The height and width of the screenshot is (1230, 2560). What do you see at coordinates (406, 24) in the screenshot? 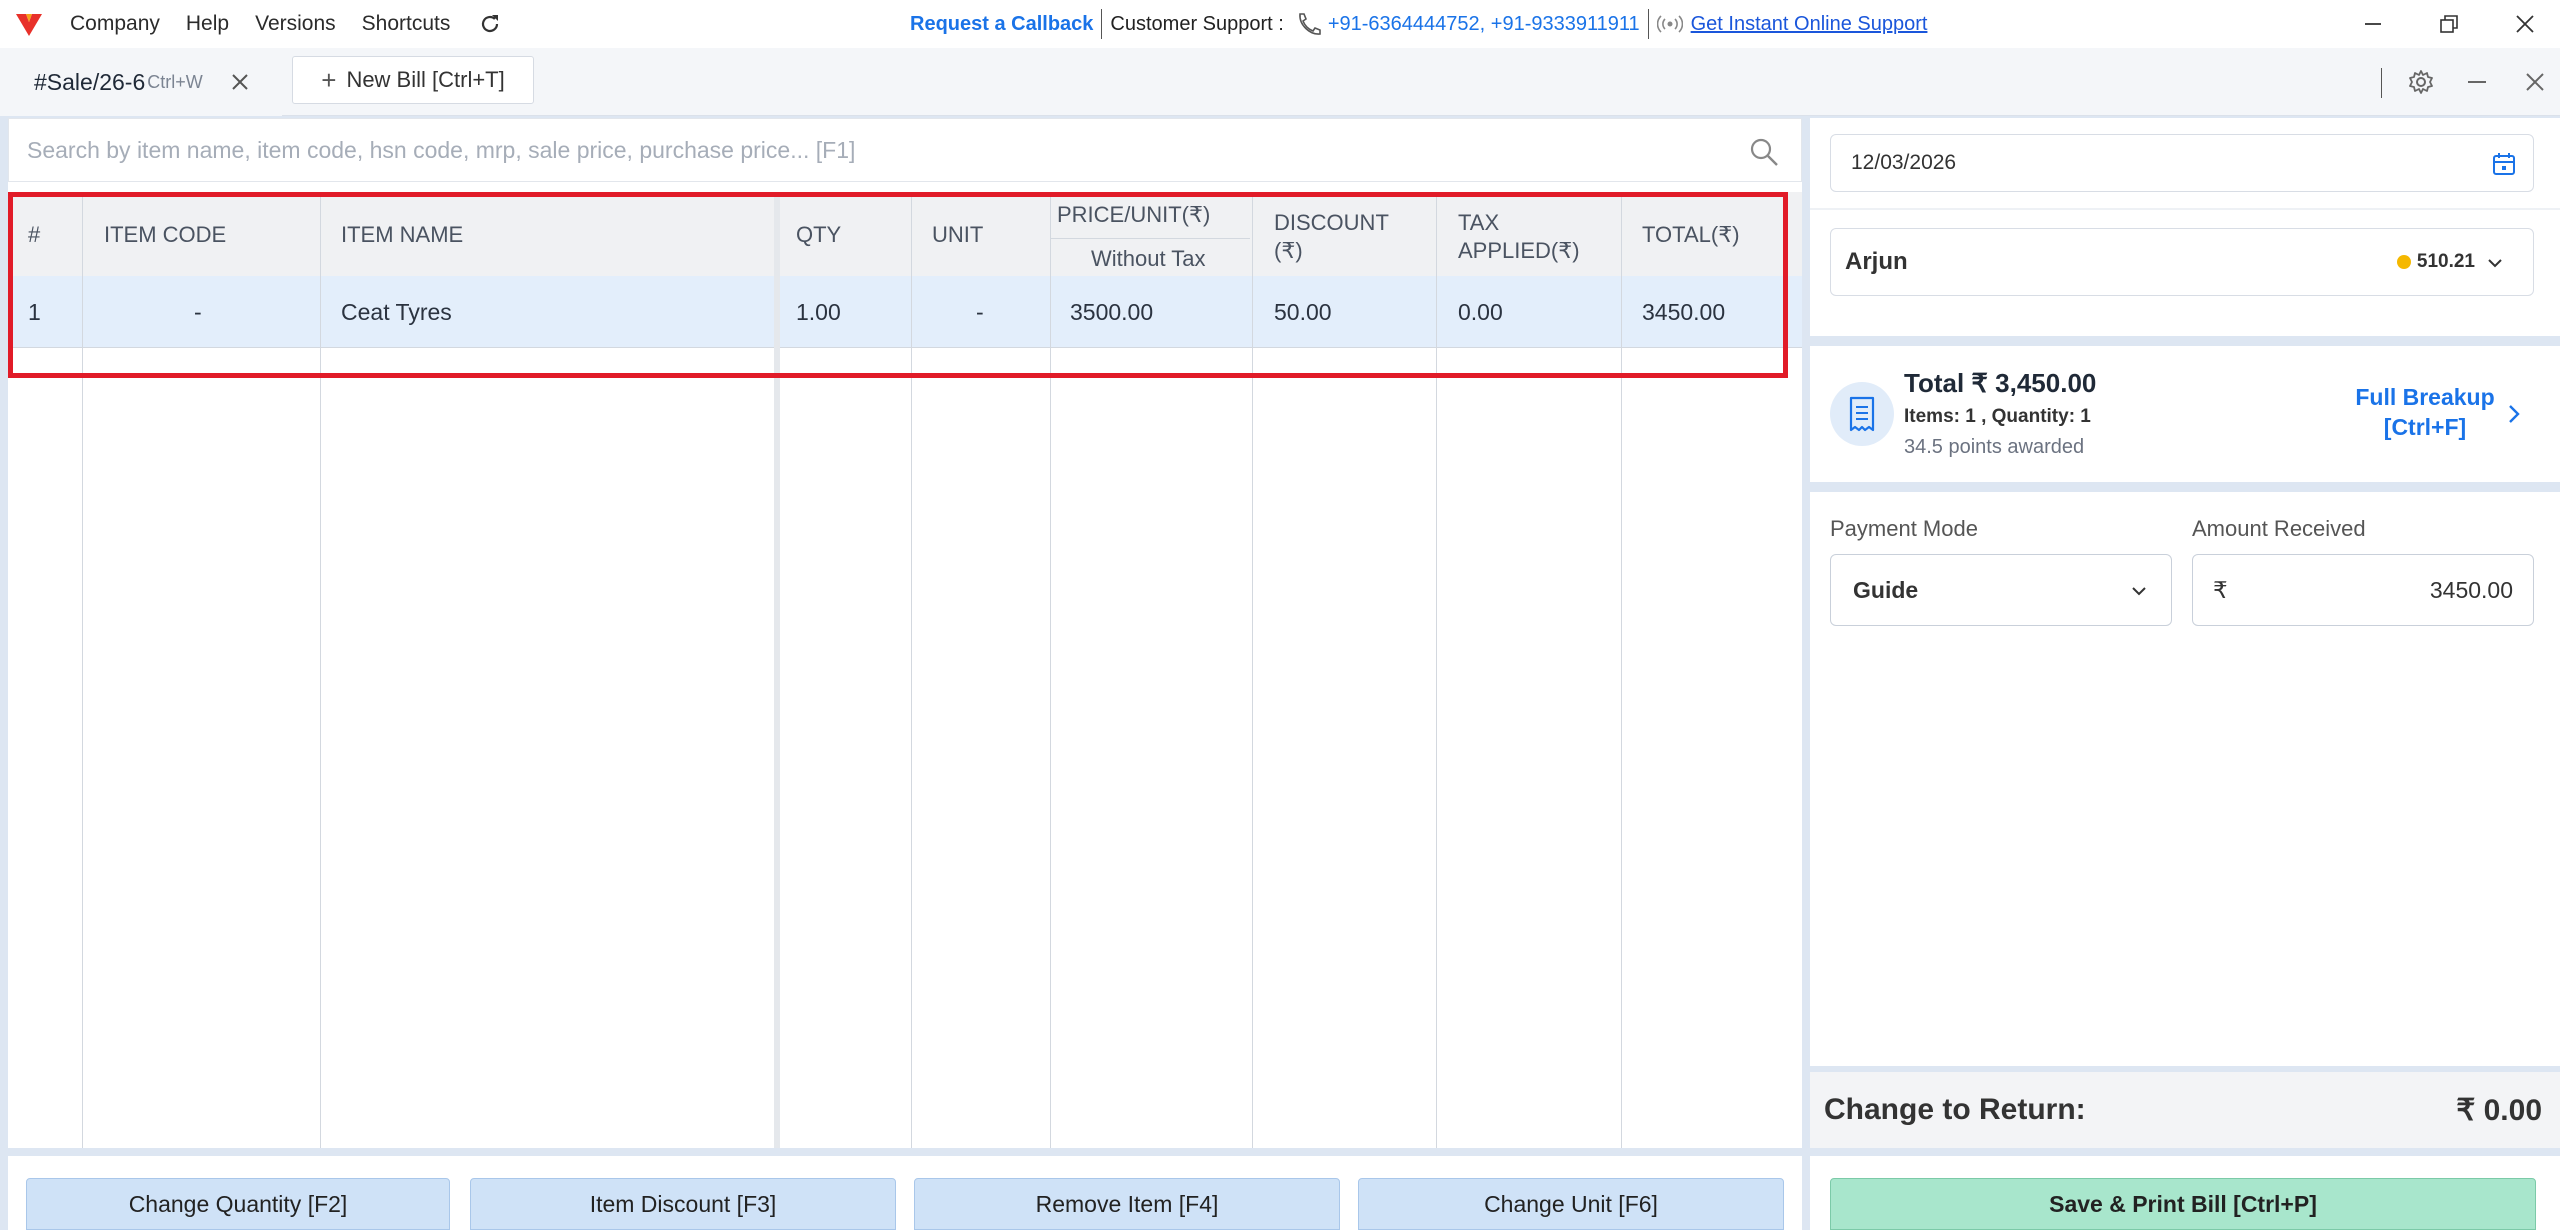
I see `menu-item-shortcuts: Shortcuts` at bounding box center [406, 24].